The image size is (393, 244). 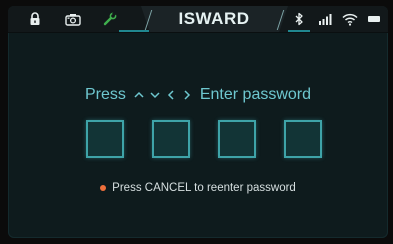 What do you see at coordinates (170, 95) in the screenshot?
I see `arrow-left-icon` at bounding box center [170, 95].